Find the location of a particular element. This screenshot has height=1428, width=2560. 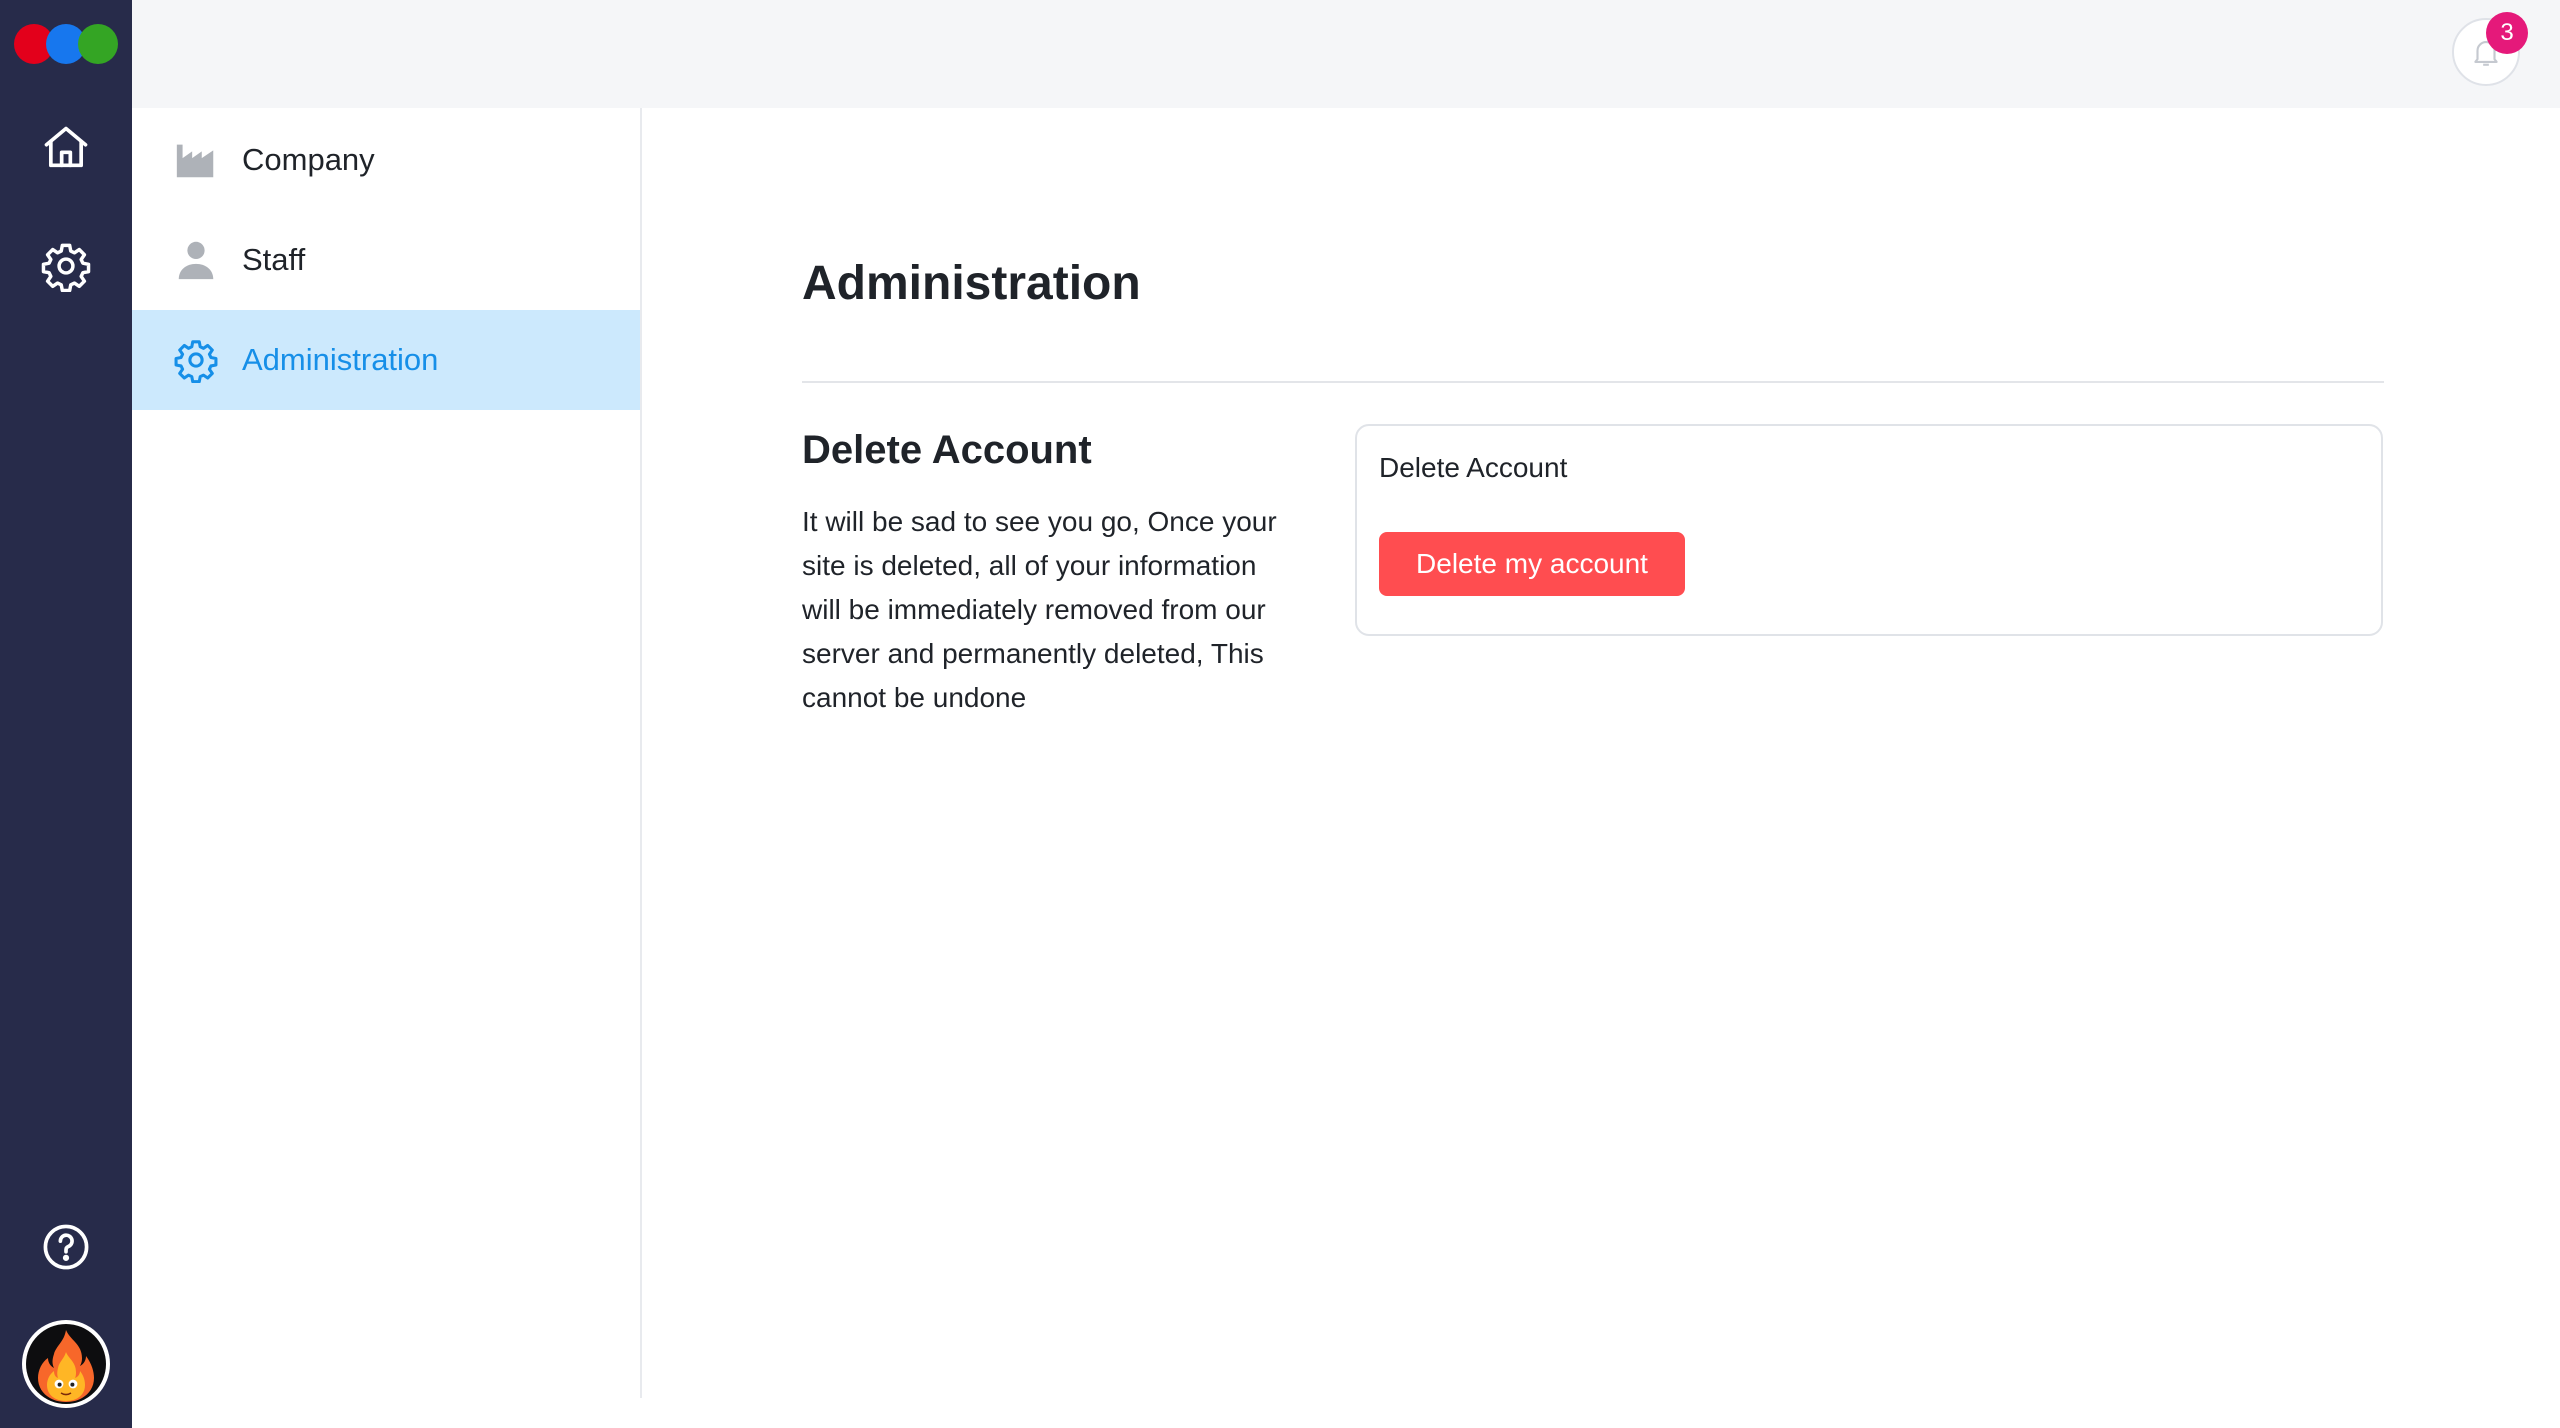

avatar-image is located at coordinates (66, 1364).